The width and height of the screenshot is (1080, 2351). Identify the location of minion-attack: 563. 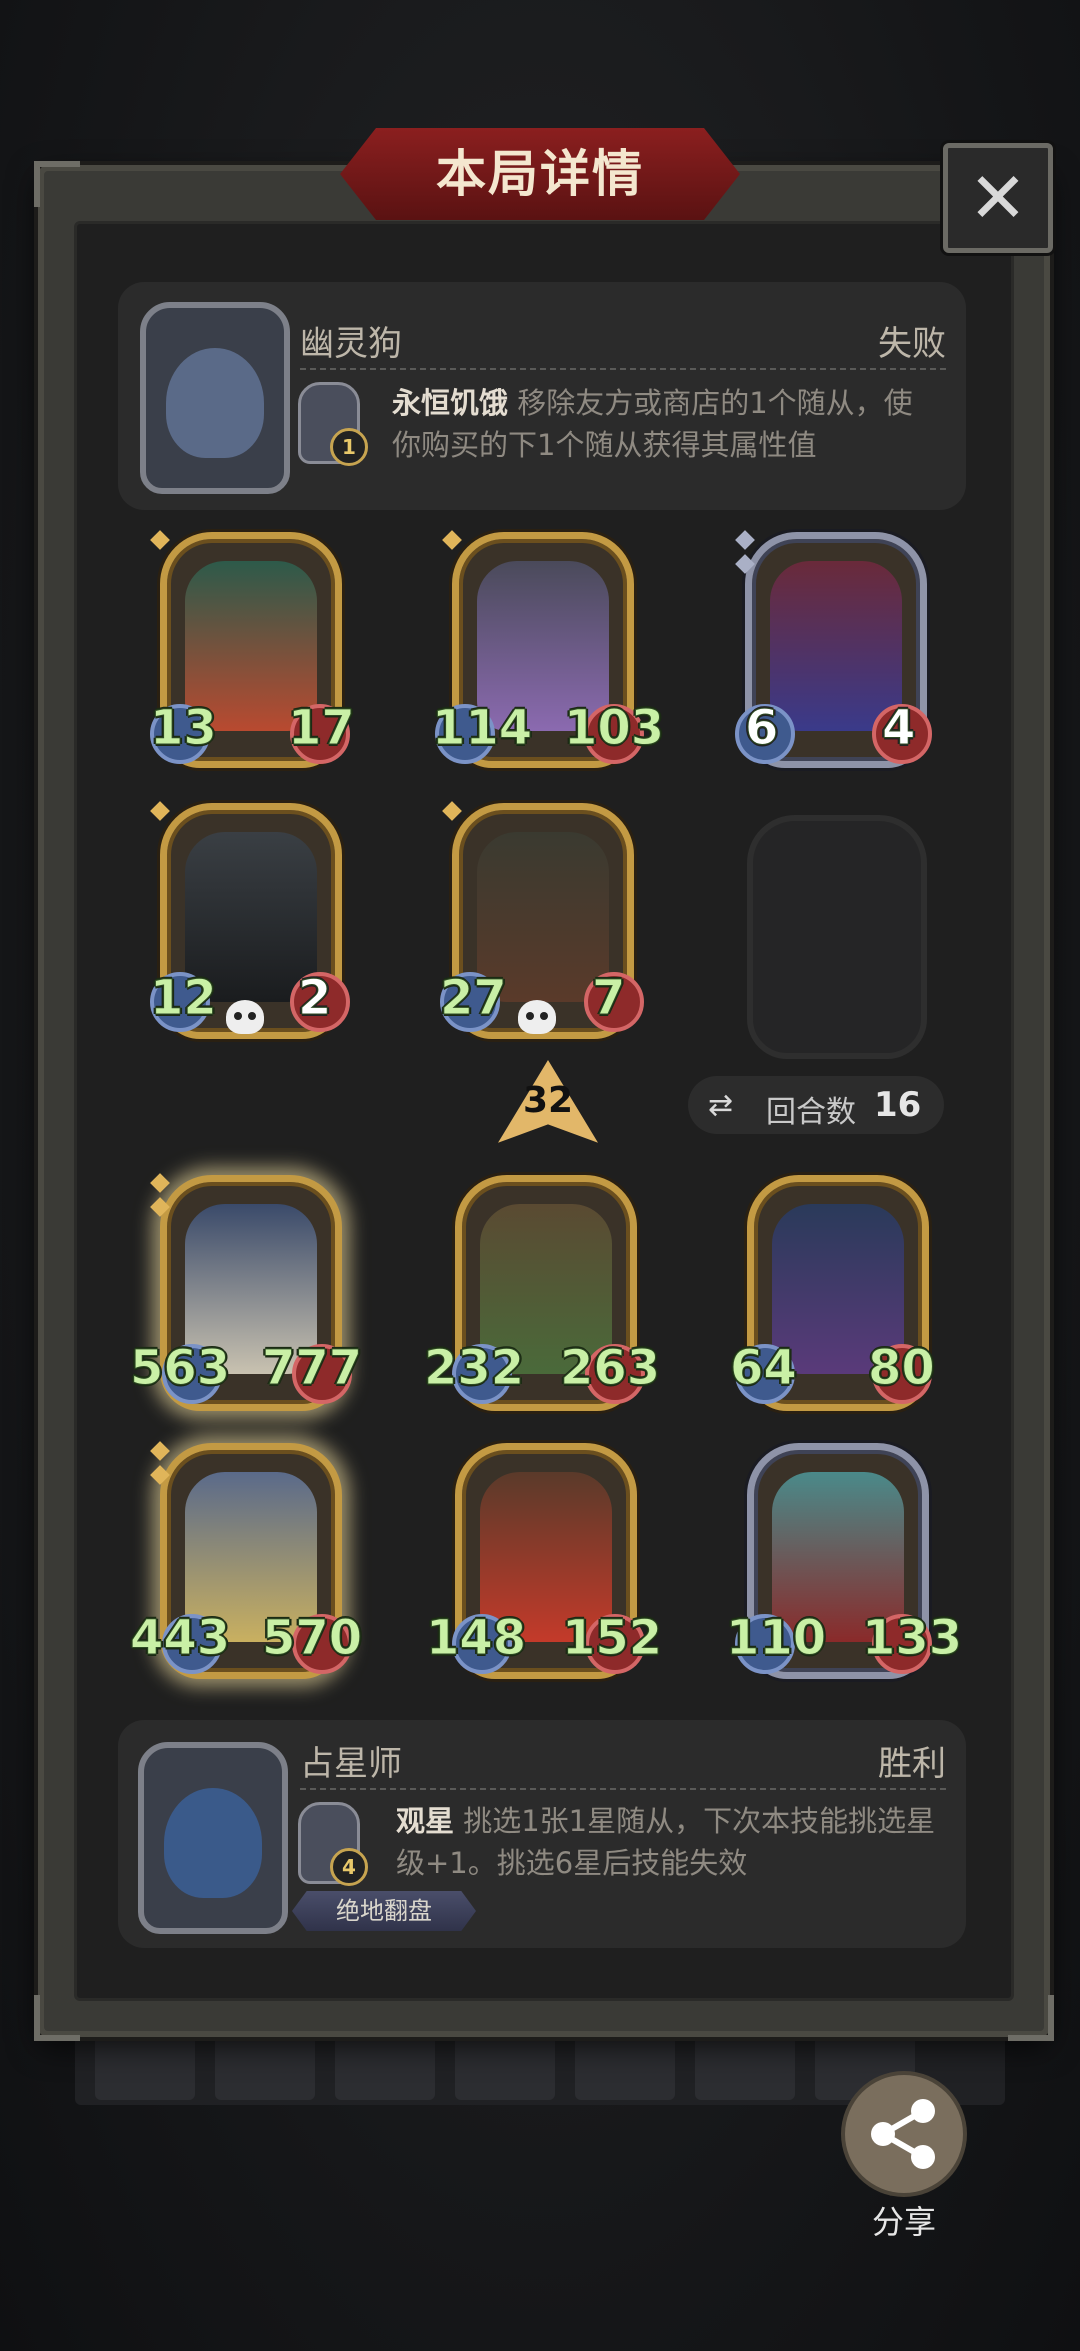
(180, 1368).